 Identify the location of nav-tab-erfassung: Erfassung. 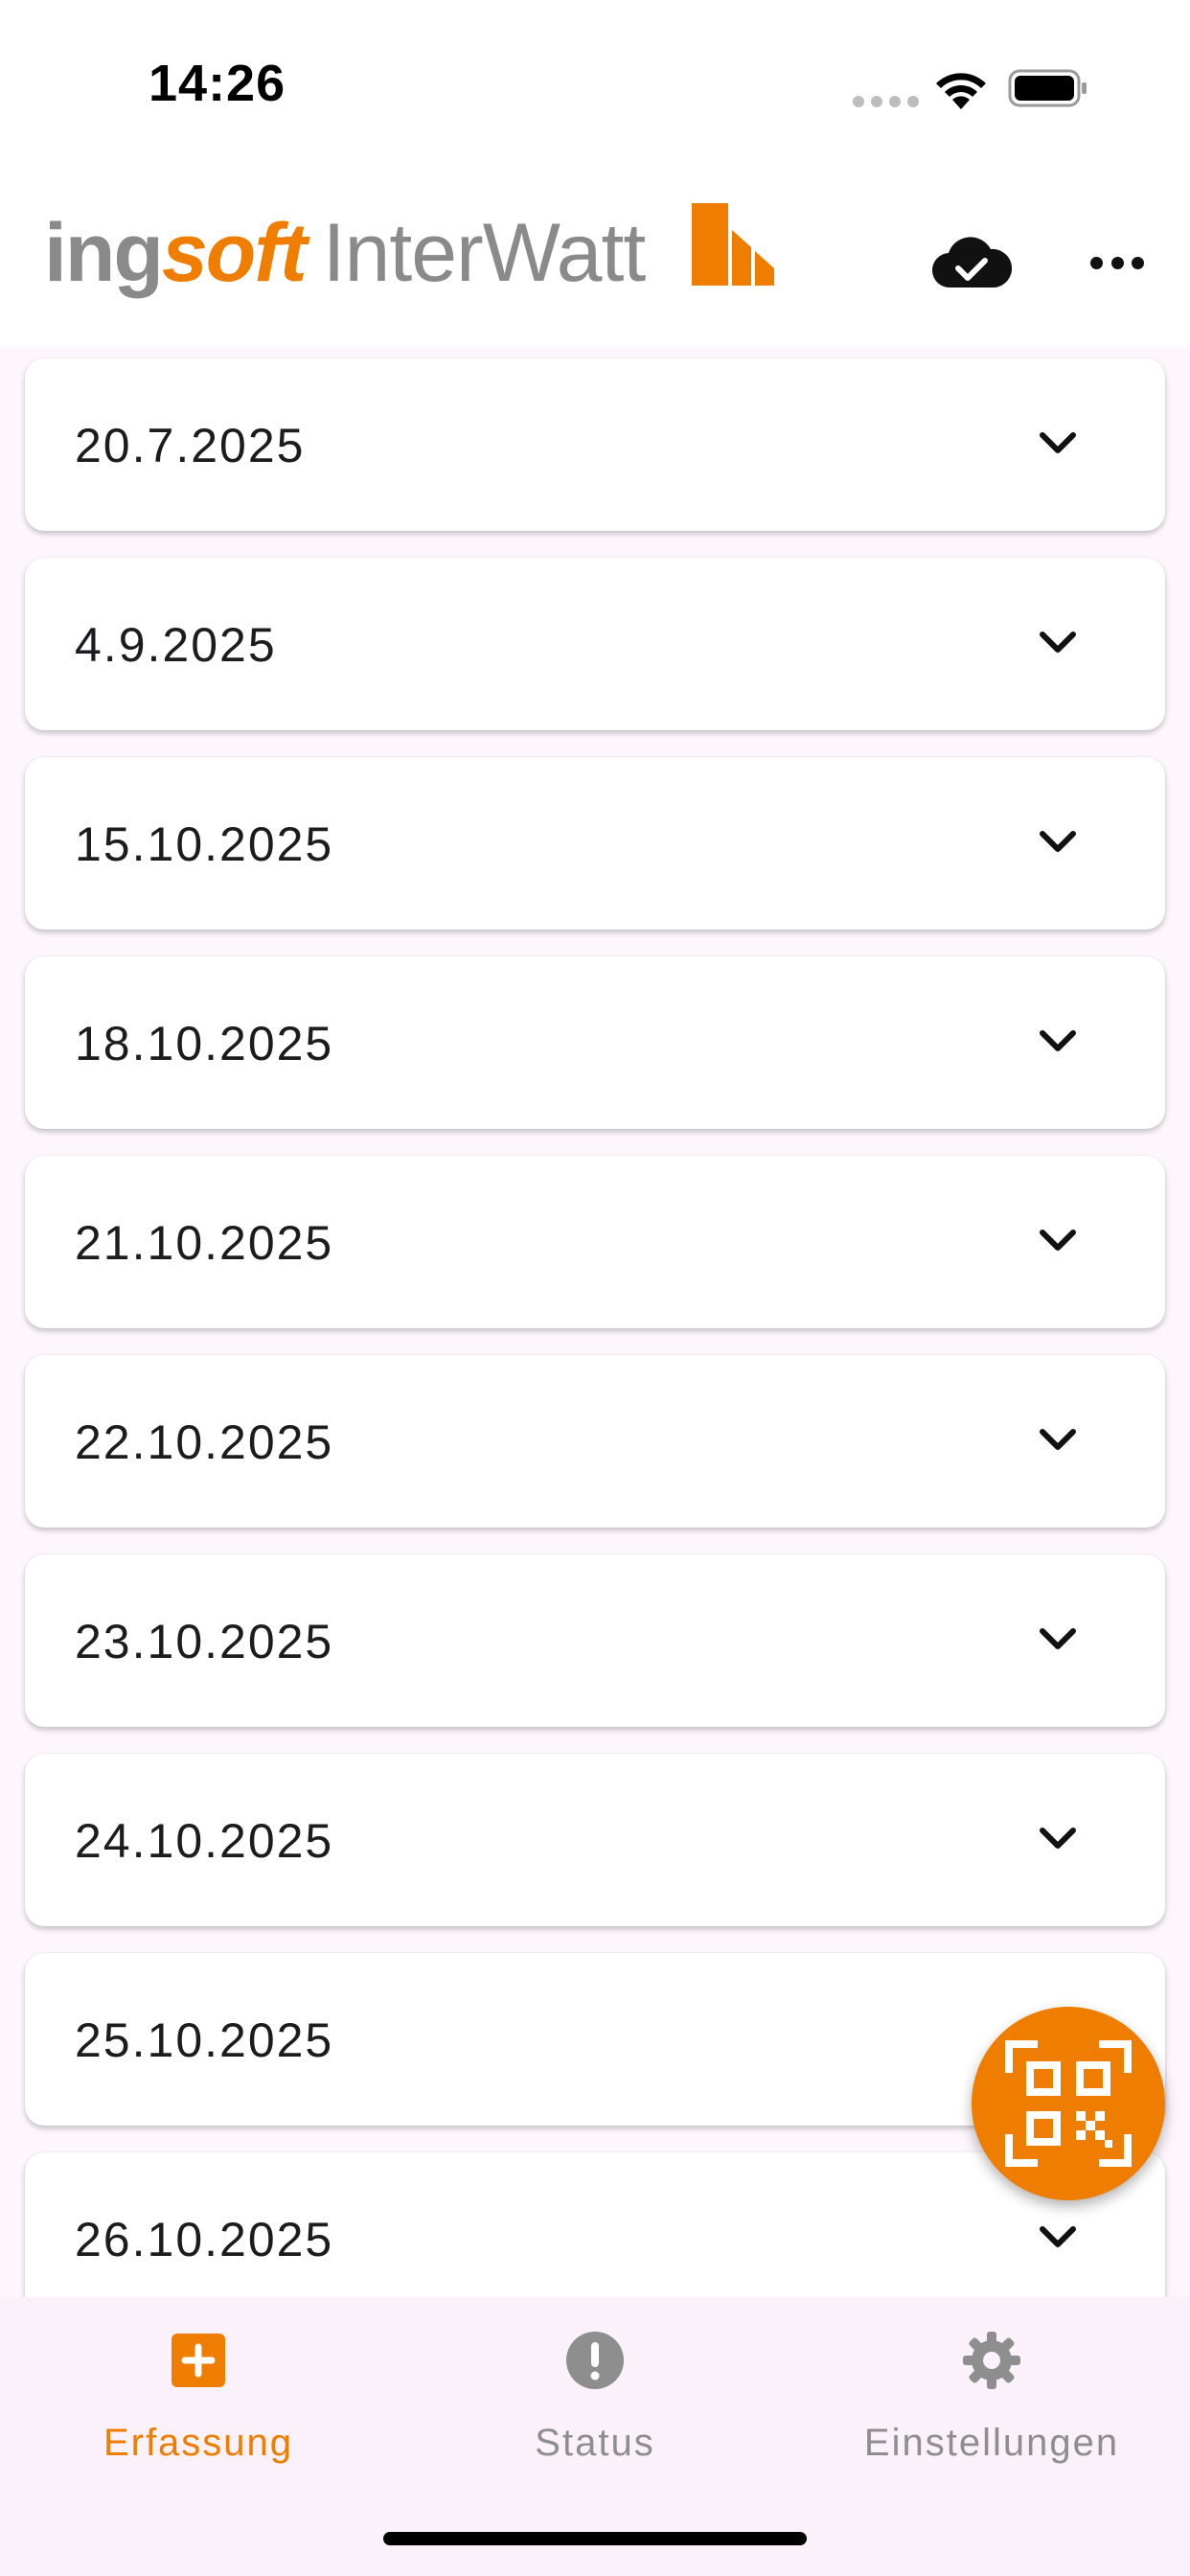
(199, 2395).